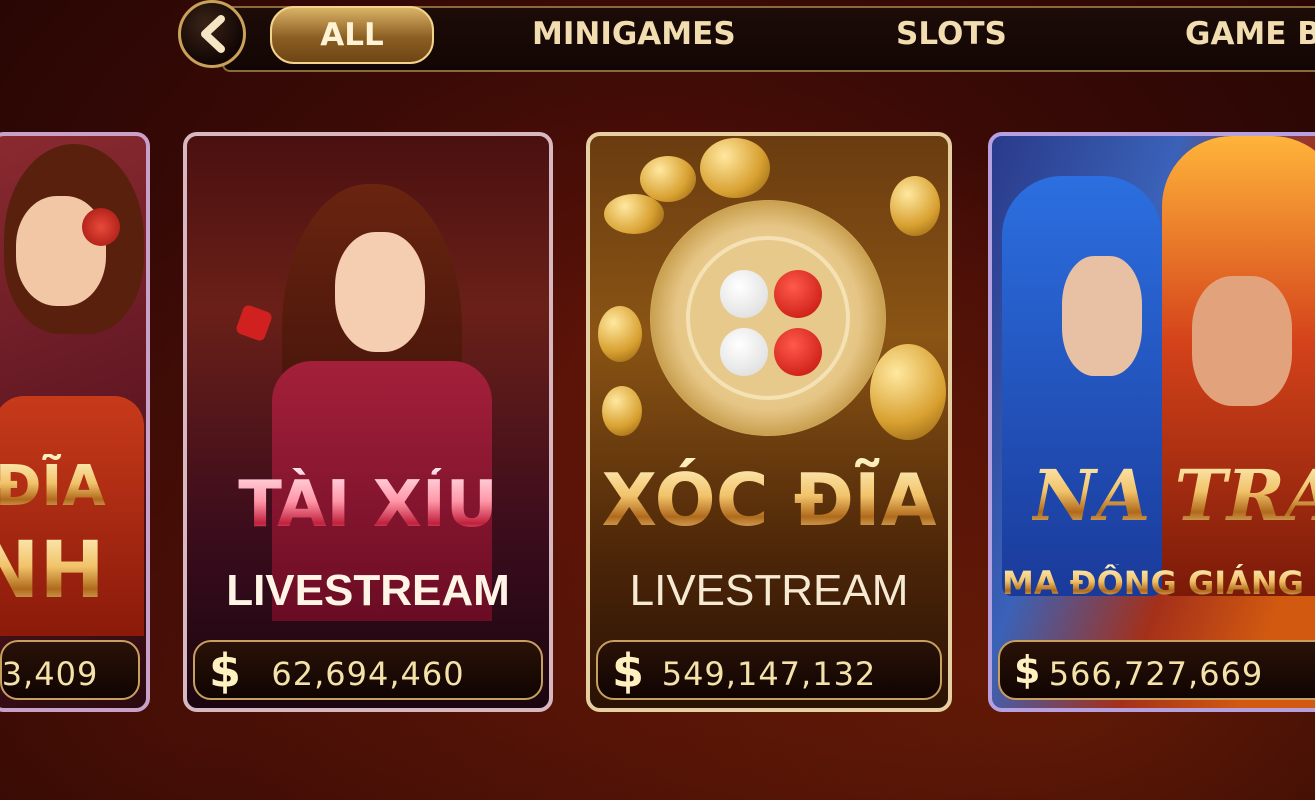  I want to click on game-card-xoc-dia-partial: ĐĨA INH 3,409, so click(75, 422).